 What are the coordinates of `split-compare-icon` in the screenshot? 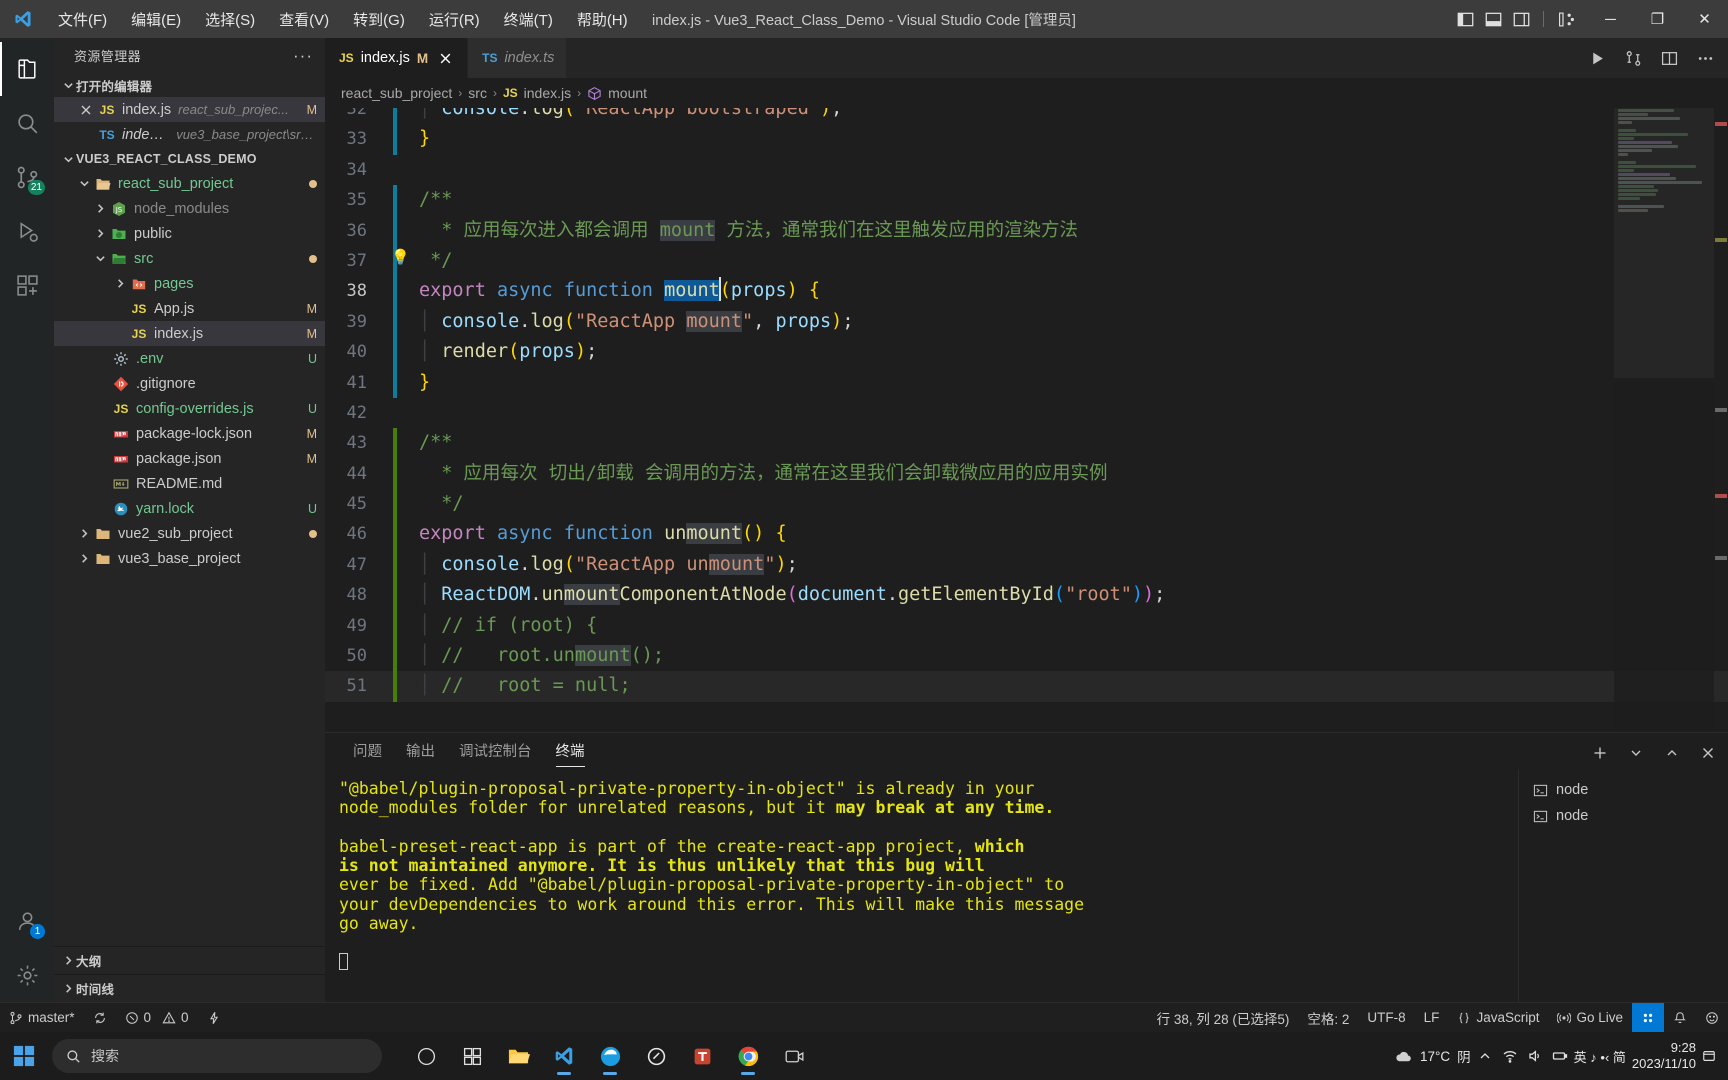 It's located at (1633, 58).